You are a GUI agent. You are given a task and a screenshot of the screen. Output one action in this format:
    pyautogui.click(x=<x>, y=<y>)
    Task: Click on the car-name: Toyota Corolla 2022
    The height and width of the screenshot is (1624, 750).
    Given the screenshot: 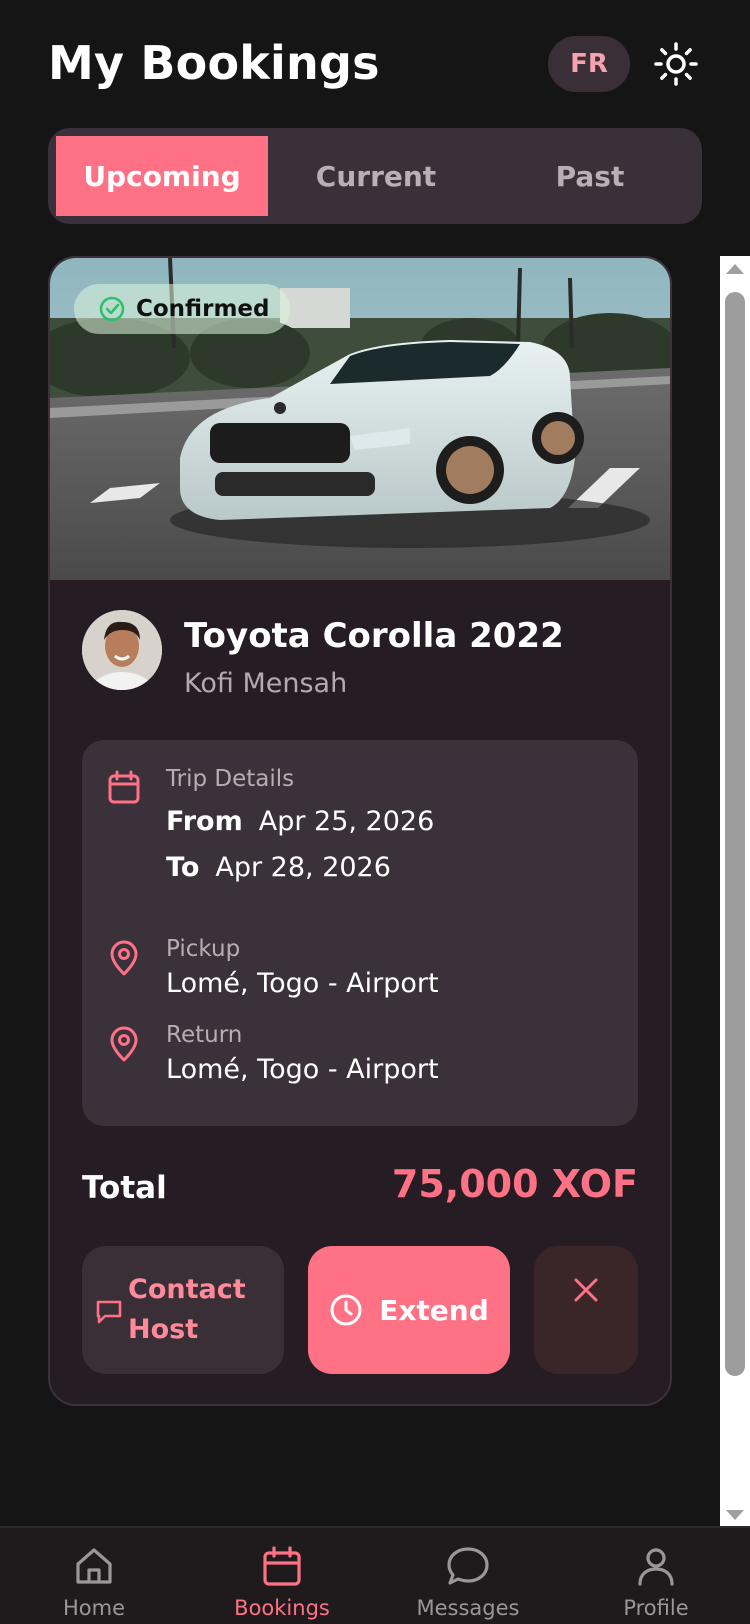 What is the action you would take?
    pyautogui.click(x=374, y=636)
    